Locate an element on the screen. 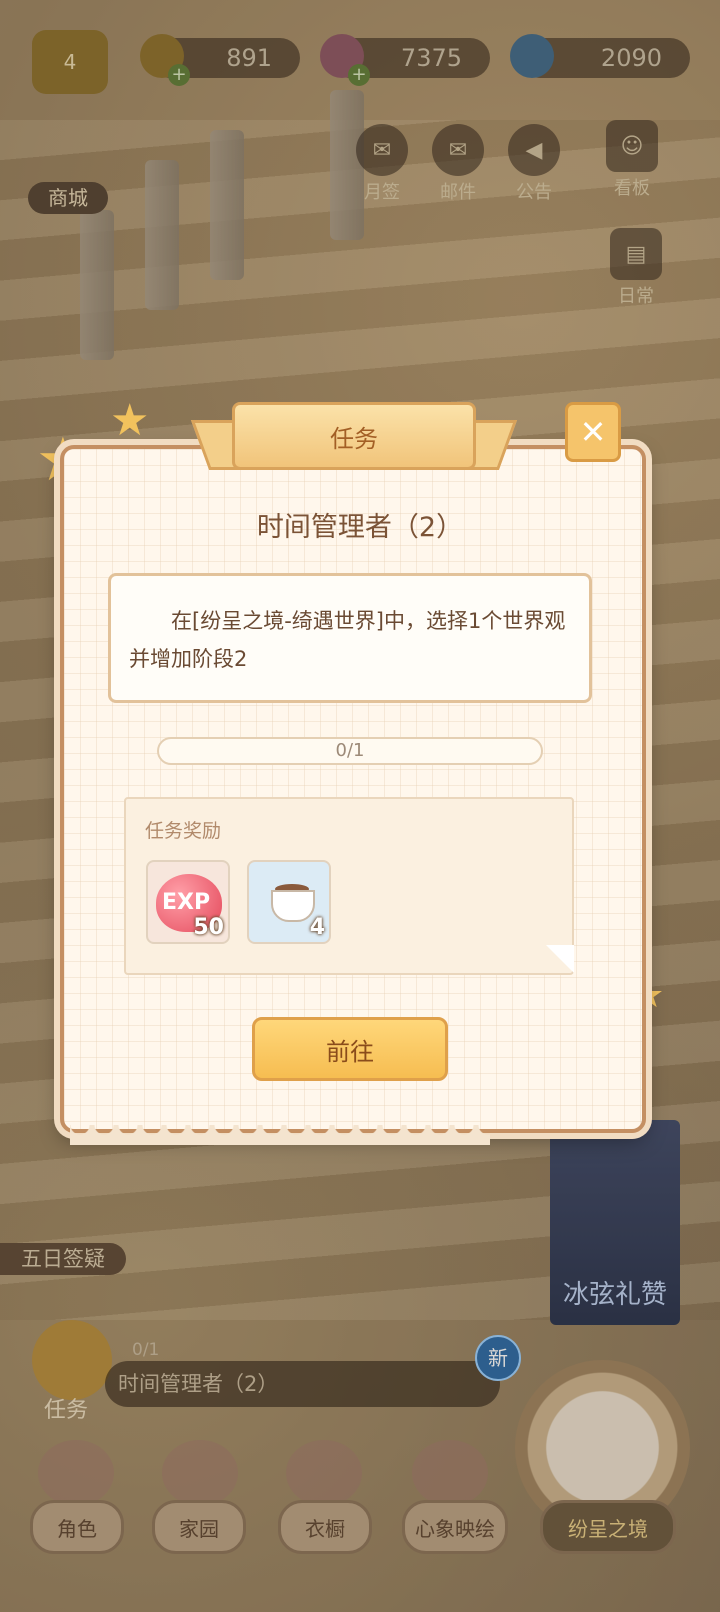  exp-label: EXP is located at coordinates (186, 902).